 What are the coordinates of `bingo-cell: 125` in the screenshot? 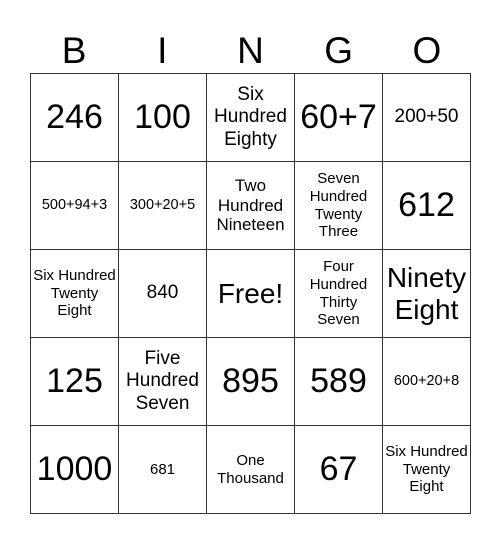 It's located at (75, 382).